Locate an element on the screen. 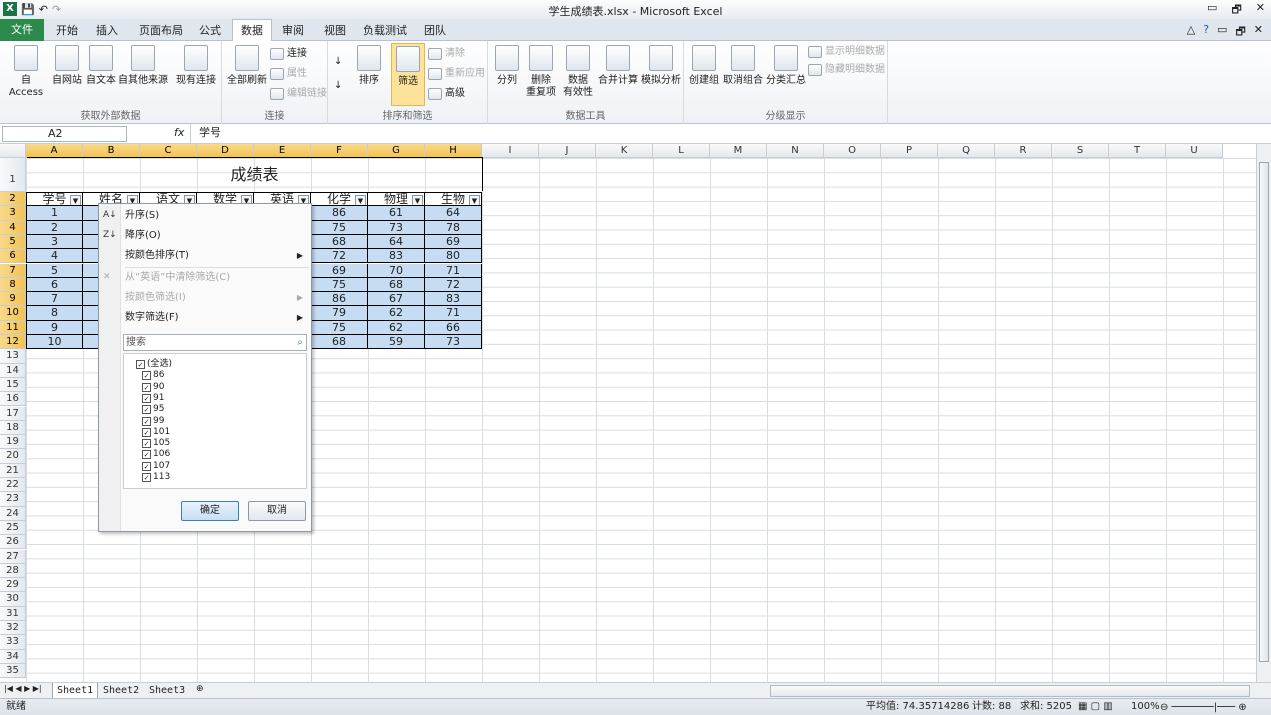 The height and width of the screenshot is (715, 1271). column-header-d: D is located at coordinates (225, 151).